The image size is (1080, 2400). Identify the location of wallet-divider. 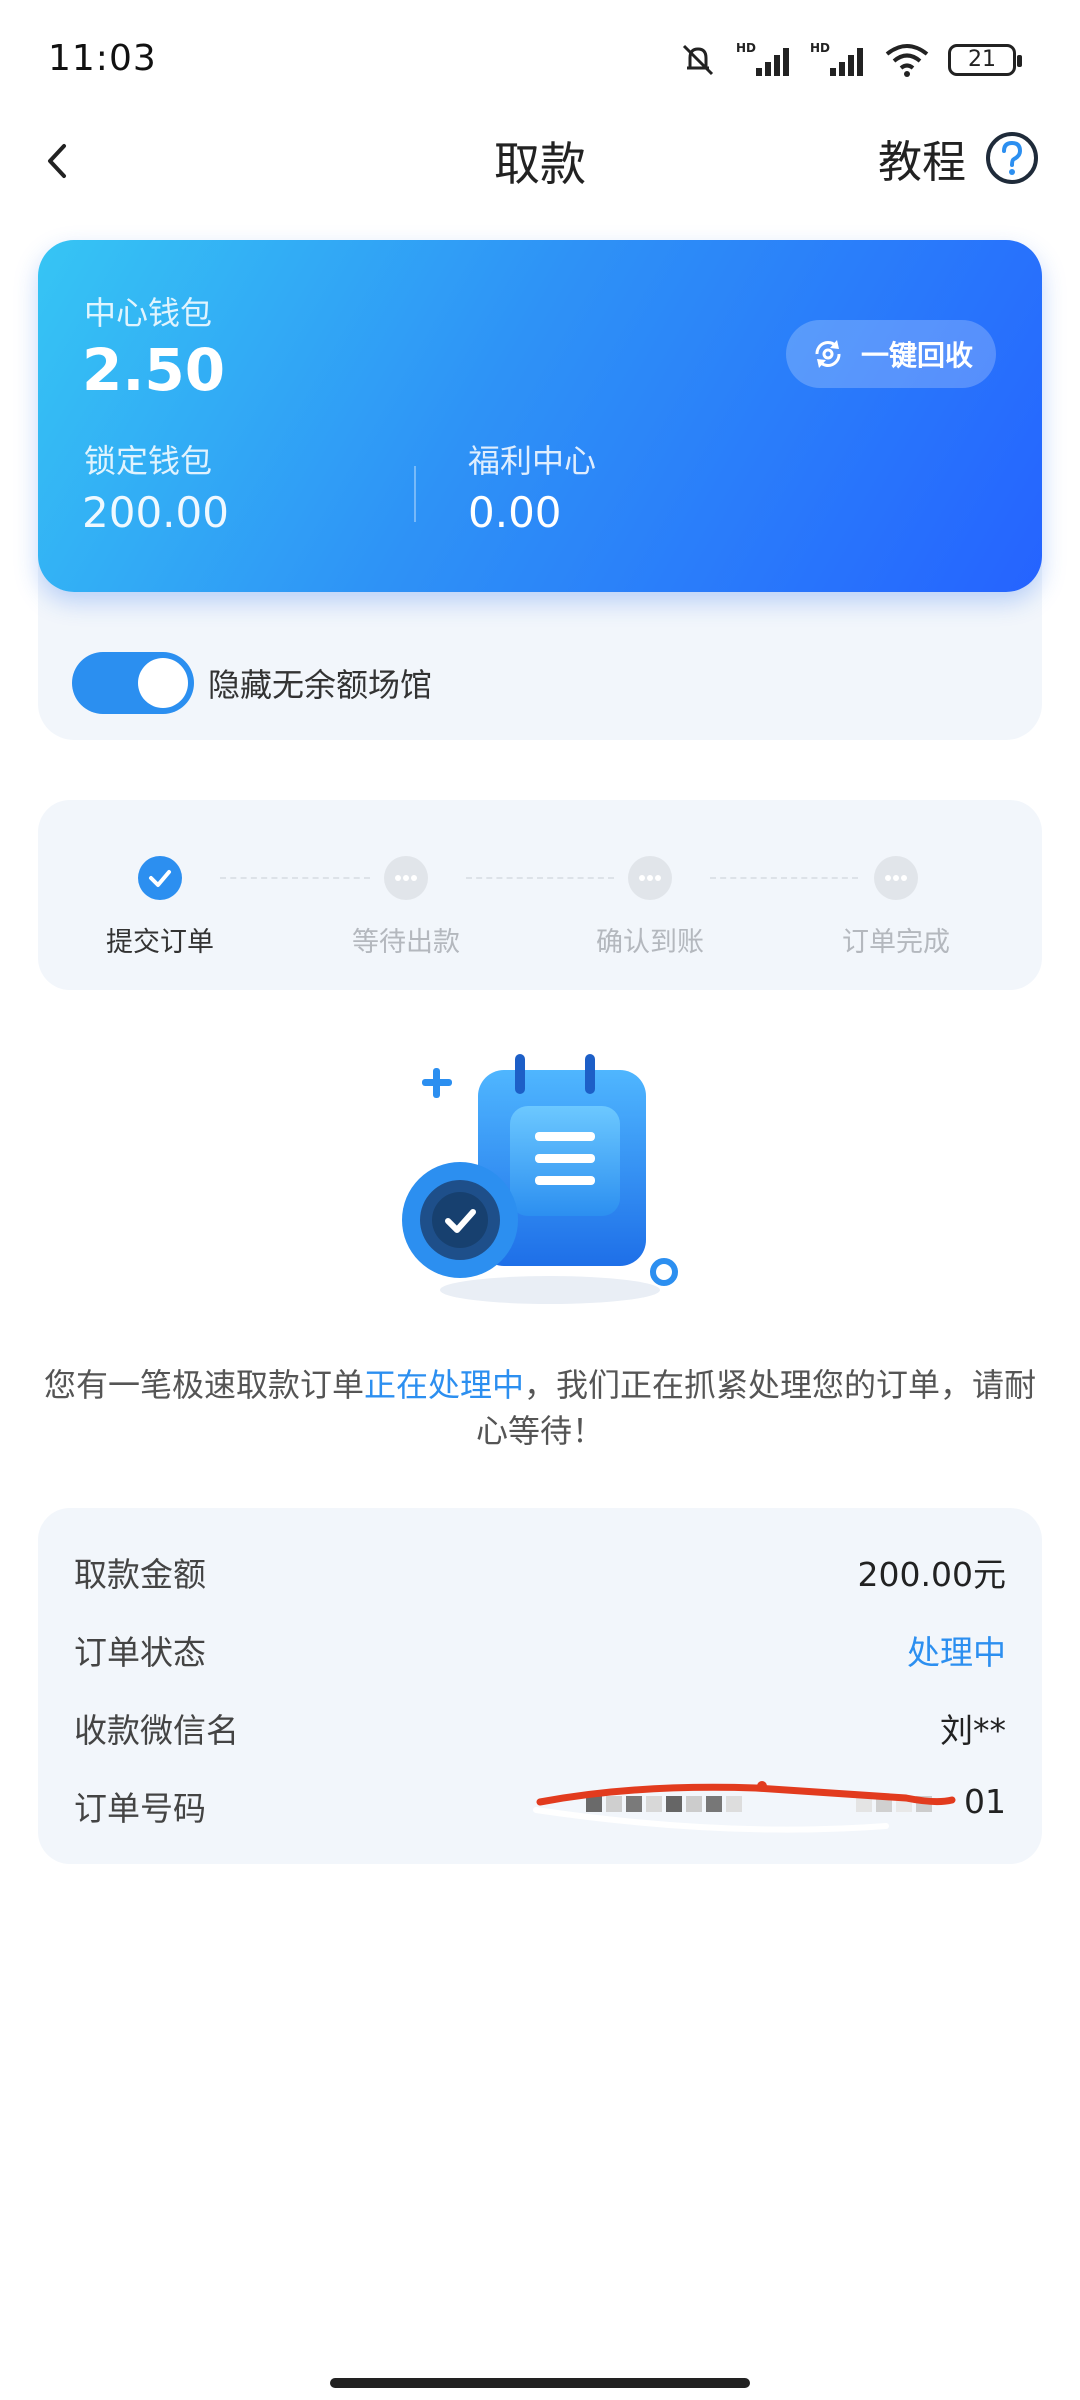
(415, 494).